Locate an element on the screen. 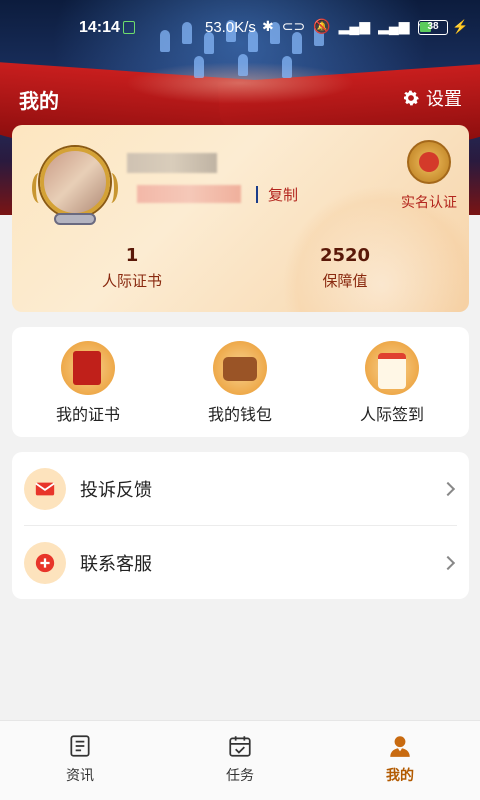 This screenshot has height=800, width=480. avatar-image is located at coordinates (75, 182).